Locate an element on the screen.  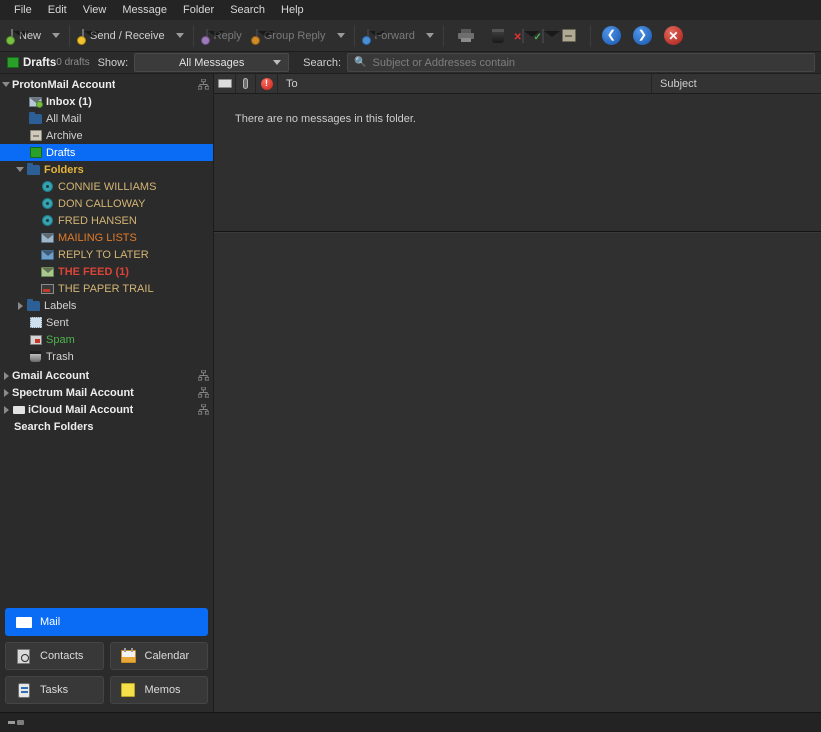
column-importance: ! is located at coordinates (267, 83).